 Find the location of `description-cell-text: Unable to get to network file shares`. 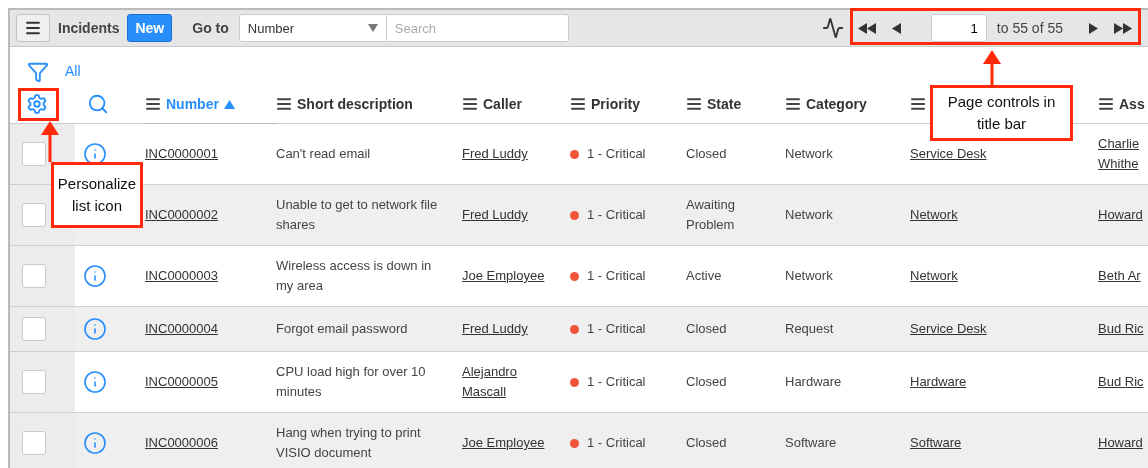

description-cell-text: Unable to get to network file shares is located at coordinates (357, 215).